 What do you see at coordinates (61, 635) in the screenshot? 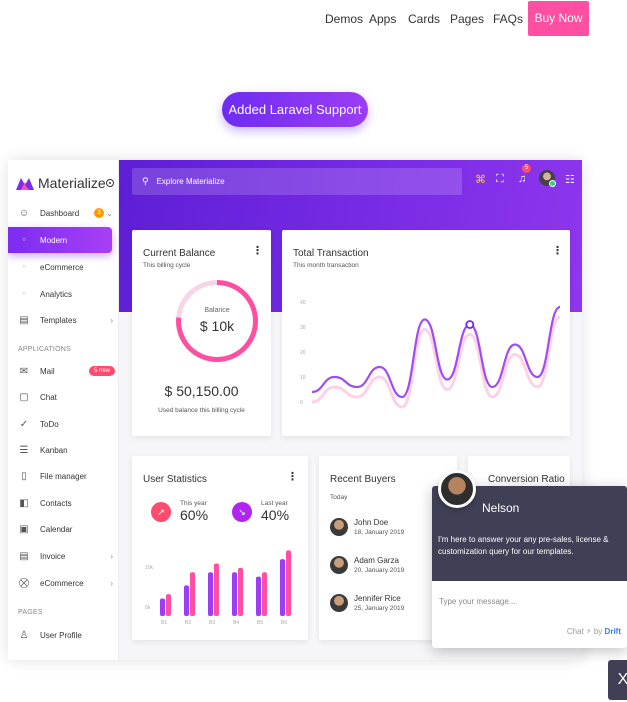
I see `sidebar-item-label: User Profile` at bounding box center [61, 635].